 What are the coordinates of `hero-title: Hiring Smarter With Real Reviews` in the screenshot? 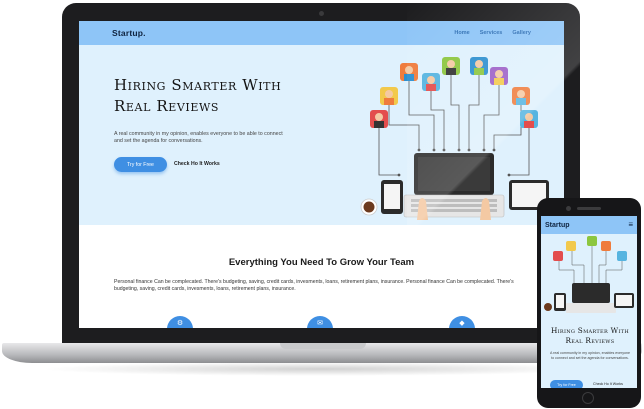 It's located at (198, 95).